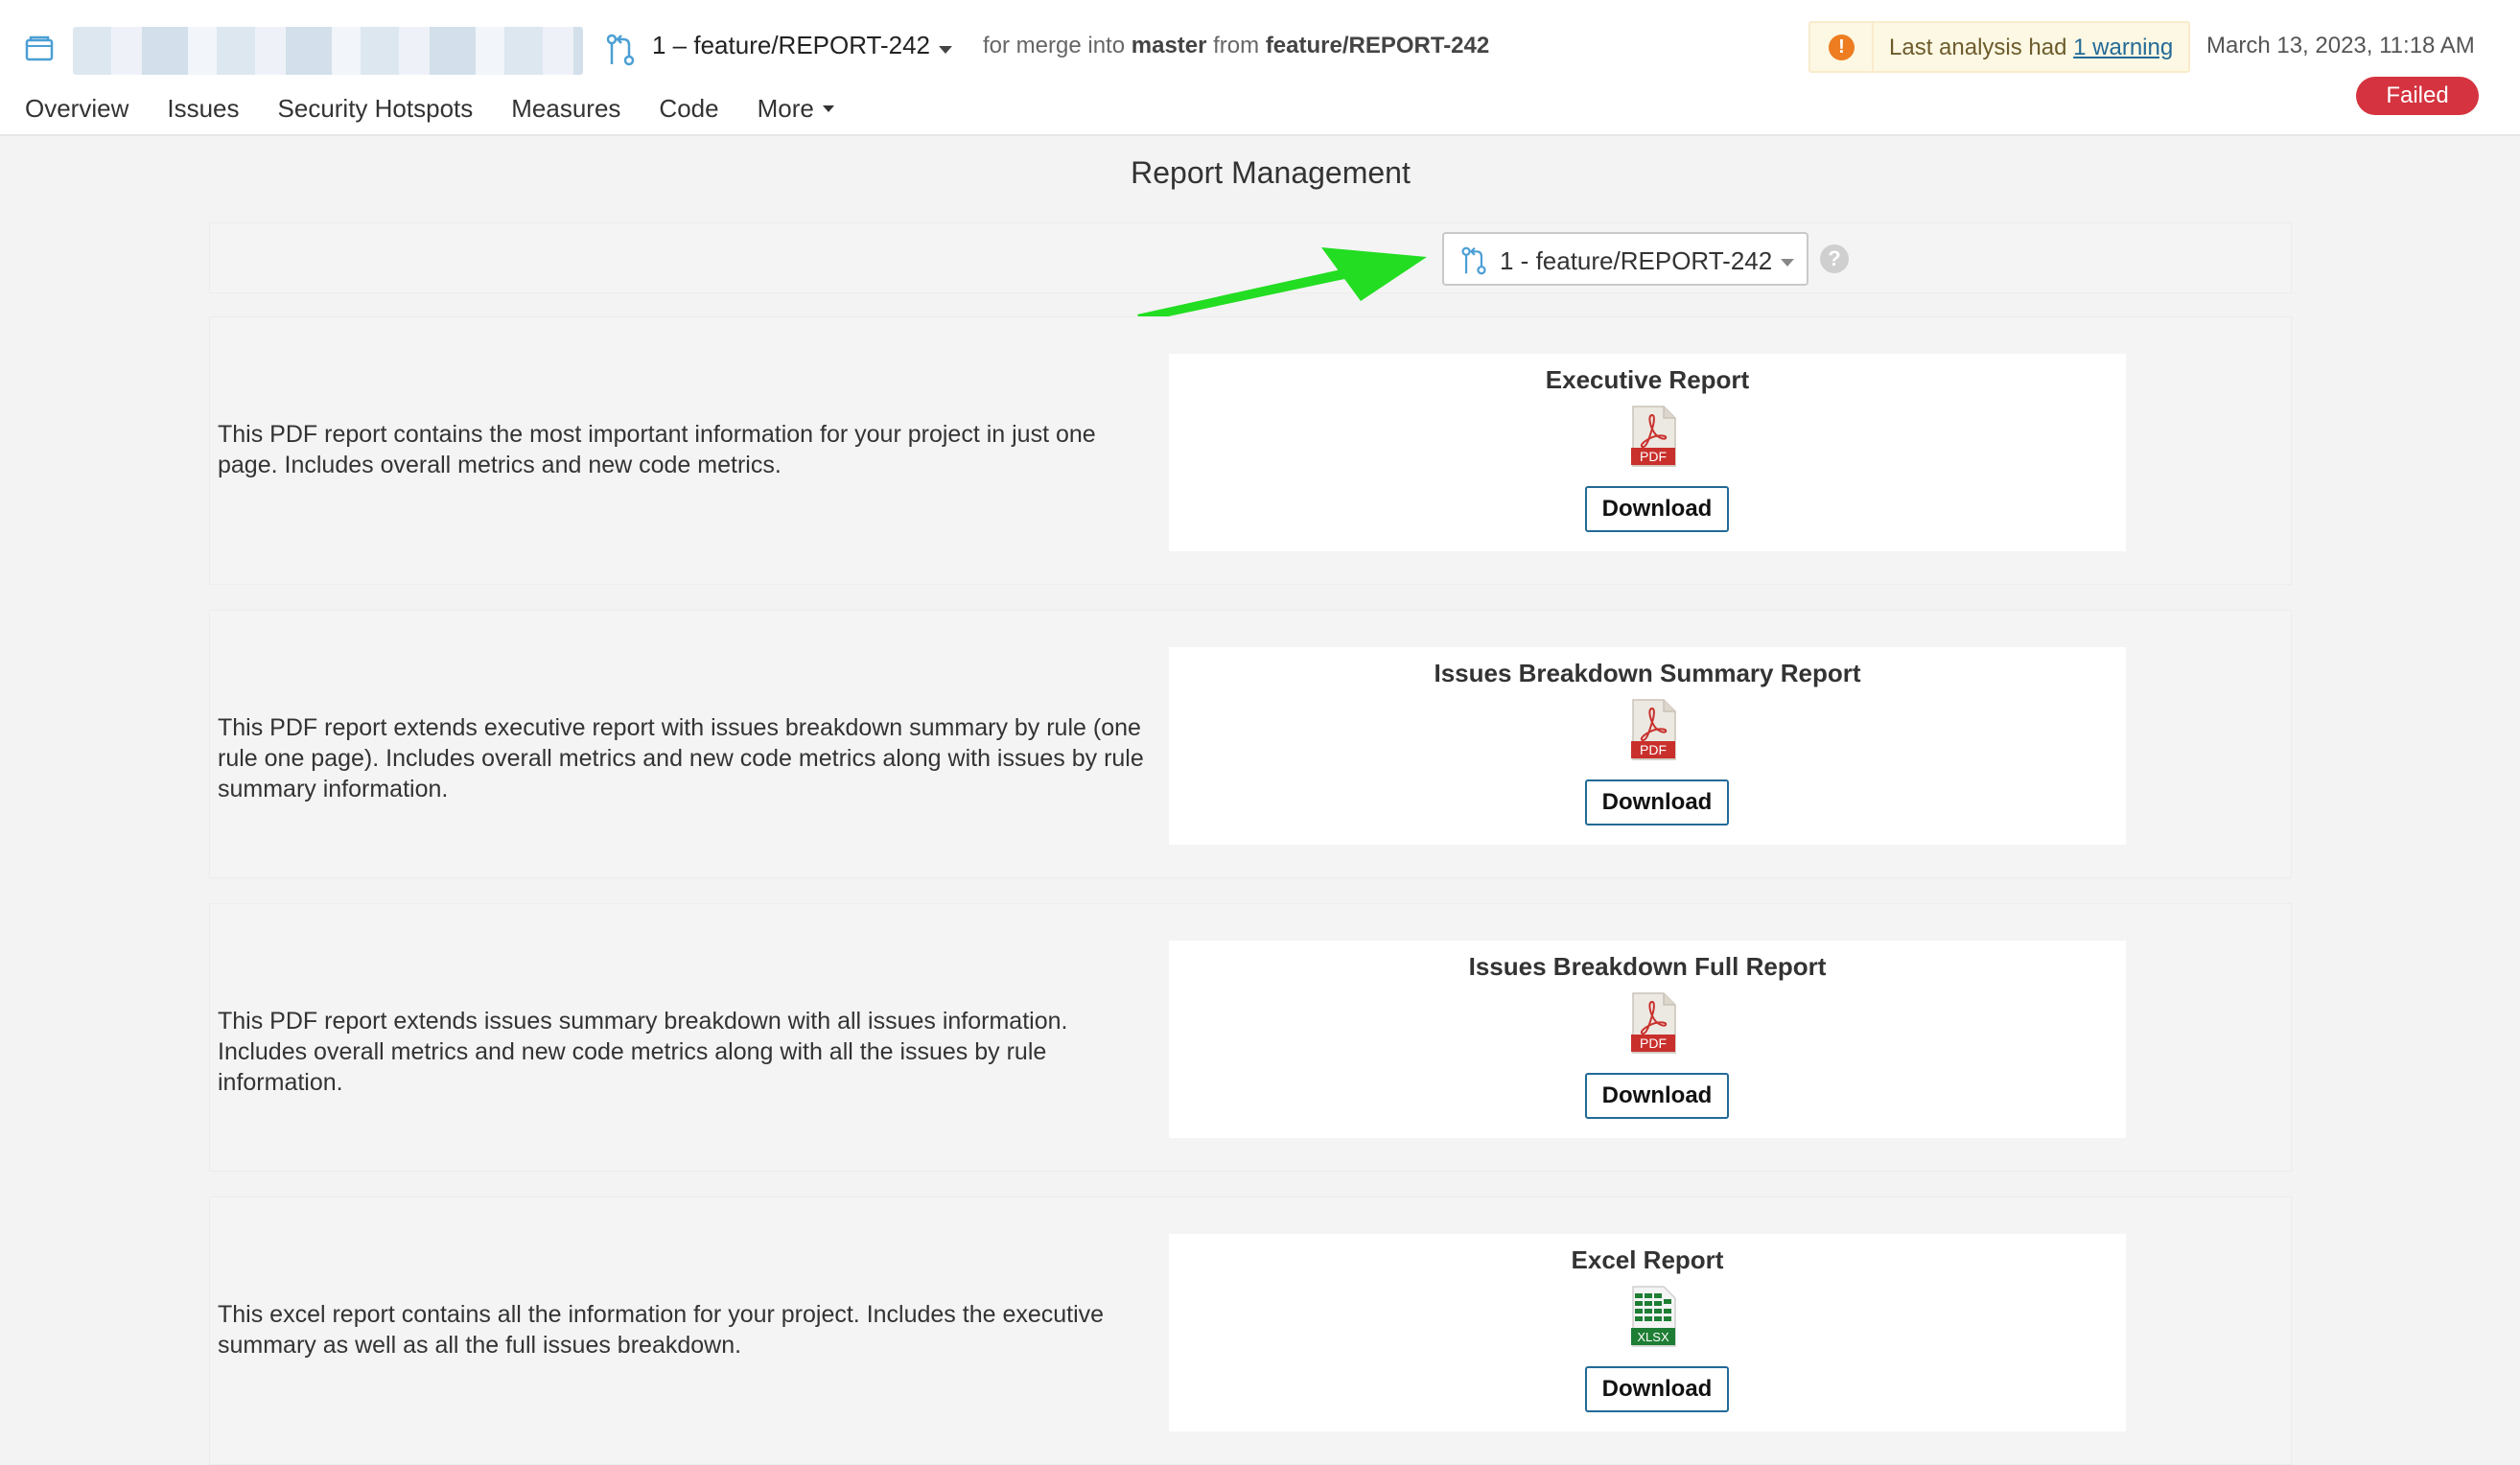  Describe the element at coordinates (203, 109) in the screenshot. I see `nav-issues: Issues` at that location.